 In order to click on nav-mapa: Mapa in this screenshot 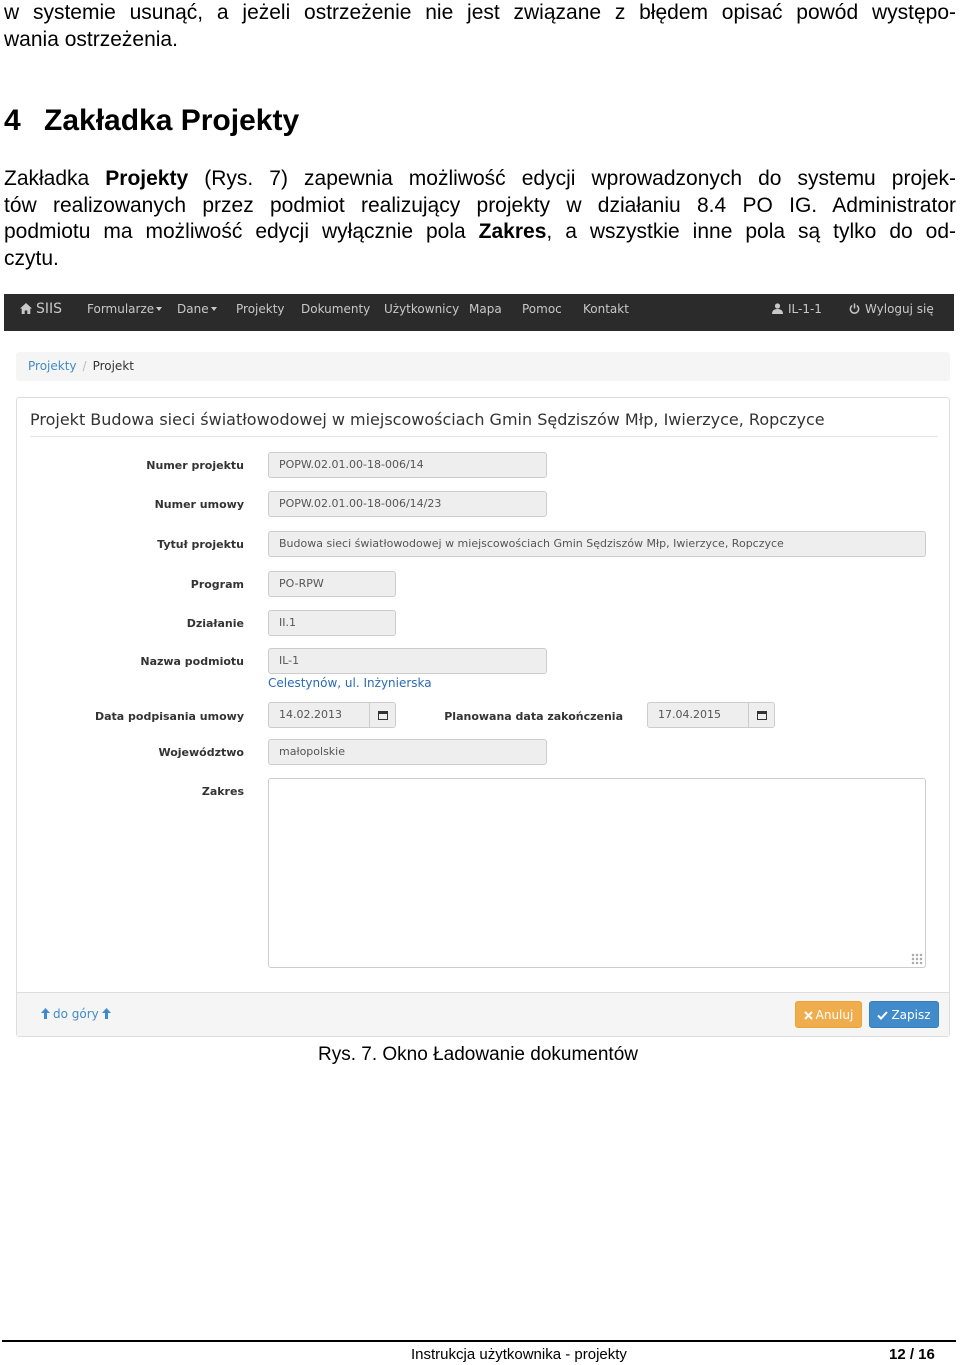, I will do `click(485, 312)`.